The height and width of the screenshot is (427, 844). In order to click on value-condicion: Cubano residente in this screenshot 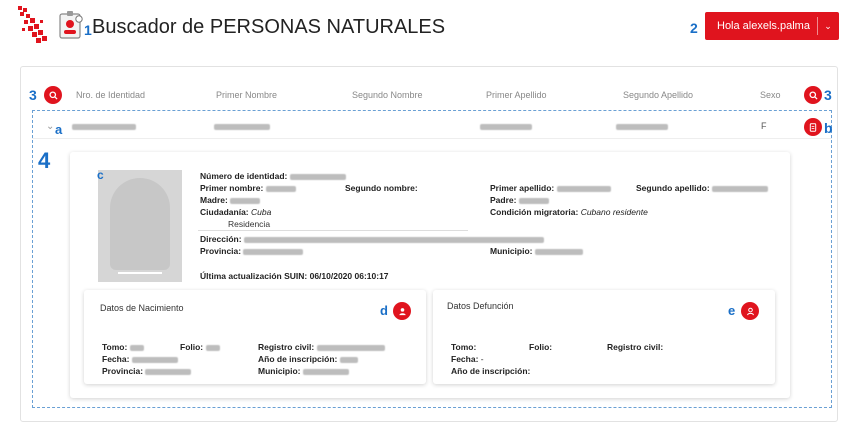, I will do `click(614, 212)`.